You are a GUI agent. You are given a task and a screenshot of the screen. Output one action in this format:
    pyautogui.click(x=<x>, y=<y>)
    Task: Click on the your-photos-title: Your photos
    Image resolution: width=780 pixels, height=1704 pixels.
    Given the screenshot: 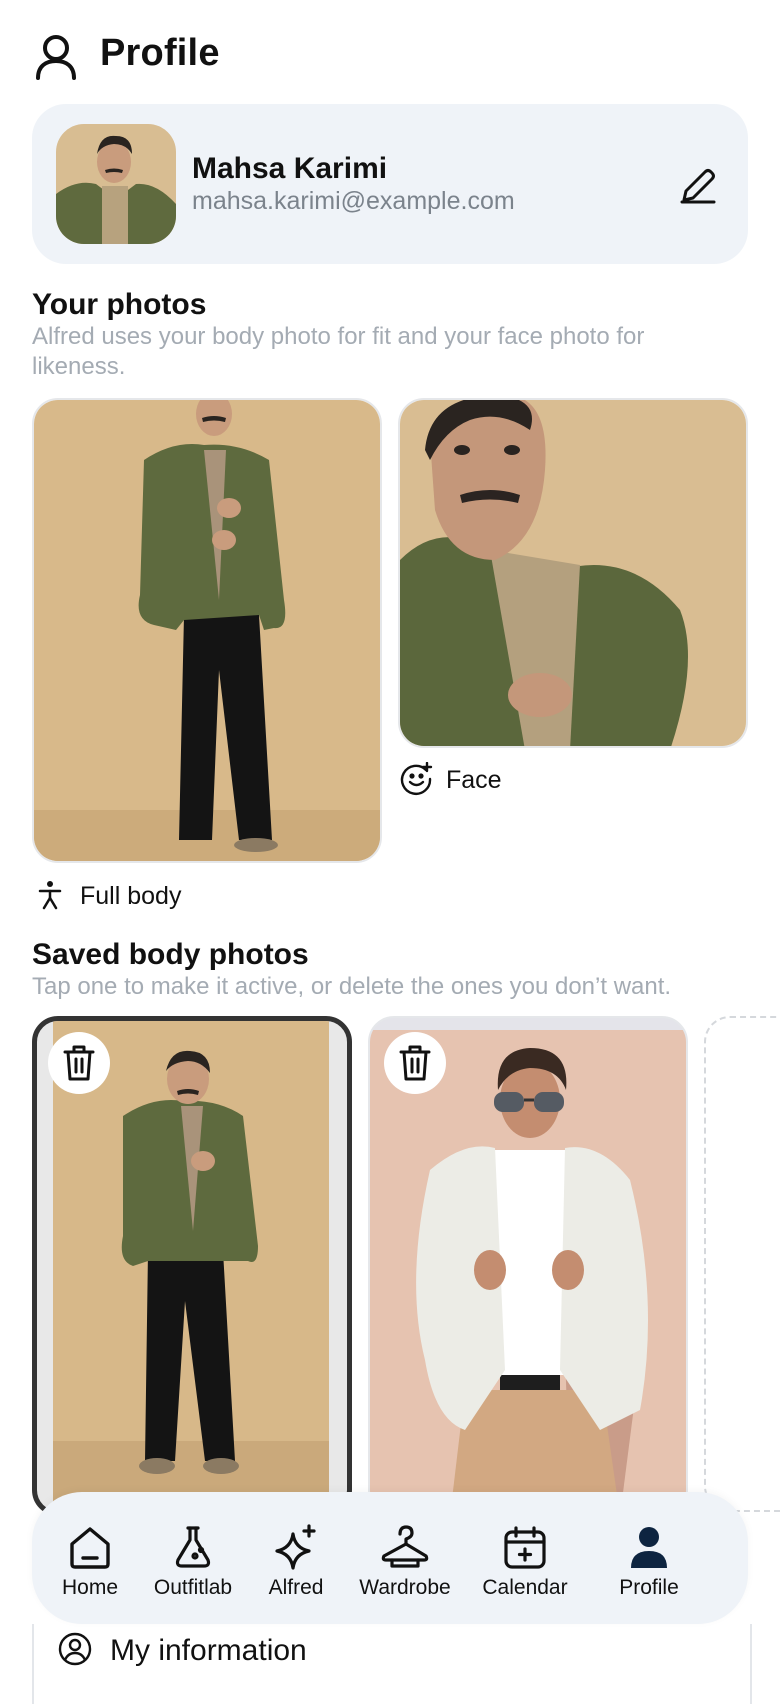 What is the action you would take?
    pyautogui.click(x=119, y=304)
    